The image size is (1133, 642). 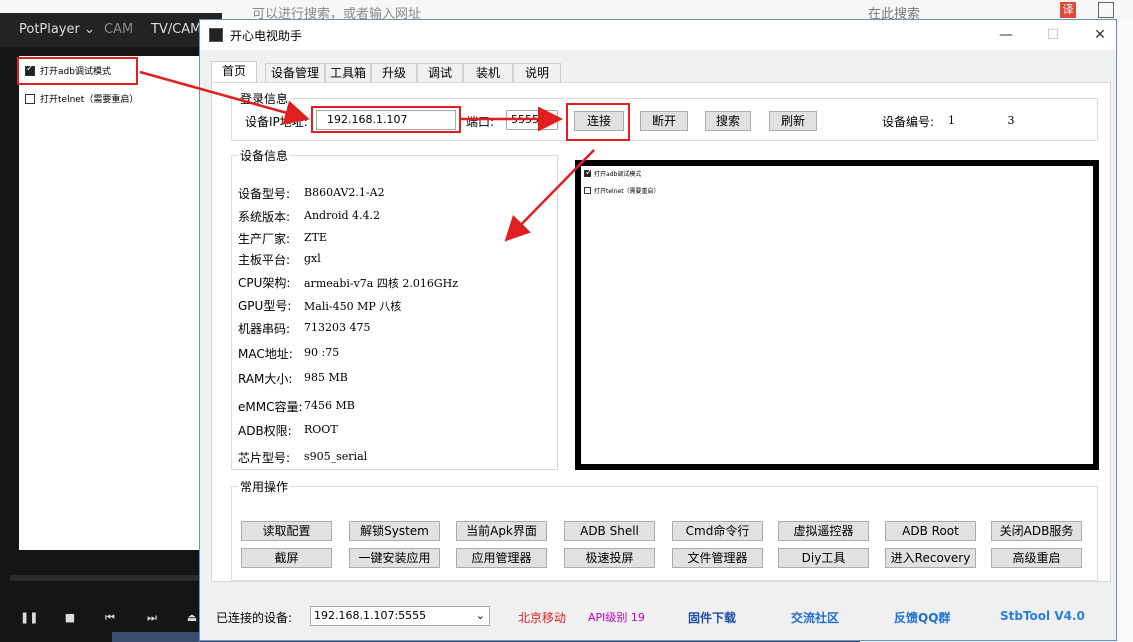 What do you see at coordinates (1100, 35) in the screenshot?
I see `close-icon: ✕` at bounding box center [1100, 35].